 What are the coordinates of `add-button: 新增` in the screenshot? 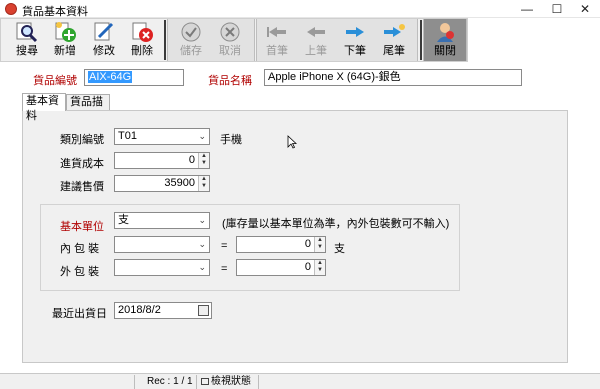 It's located at (65, 40).